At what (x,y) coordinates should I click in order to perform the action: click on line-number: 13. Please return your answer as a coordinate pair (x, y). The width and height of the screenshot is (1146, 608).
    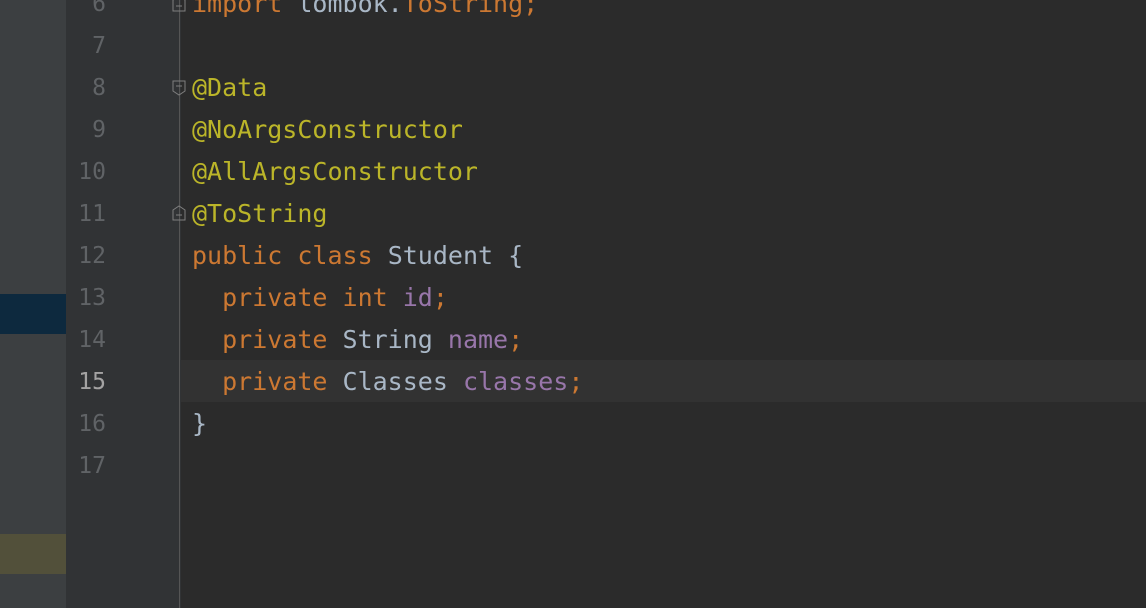
    Looking at the image, I should click on (92, 298).